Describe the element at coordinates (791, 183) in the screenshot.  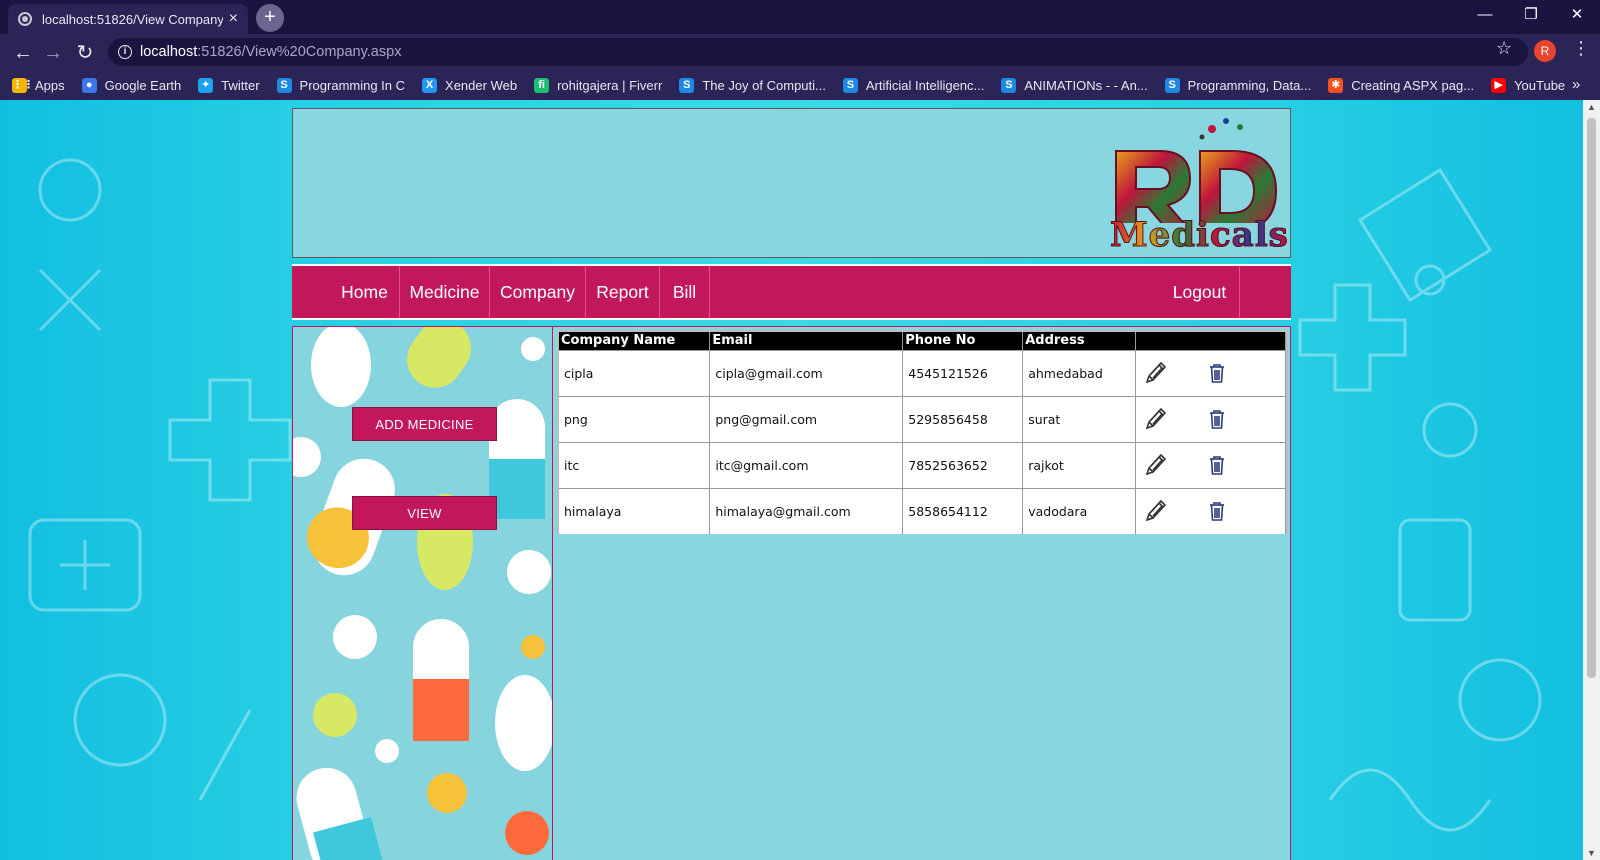
I see `site-header: Medicals` at that location.